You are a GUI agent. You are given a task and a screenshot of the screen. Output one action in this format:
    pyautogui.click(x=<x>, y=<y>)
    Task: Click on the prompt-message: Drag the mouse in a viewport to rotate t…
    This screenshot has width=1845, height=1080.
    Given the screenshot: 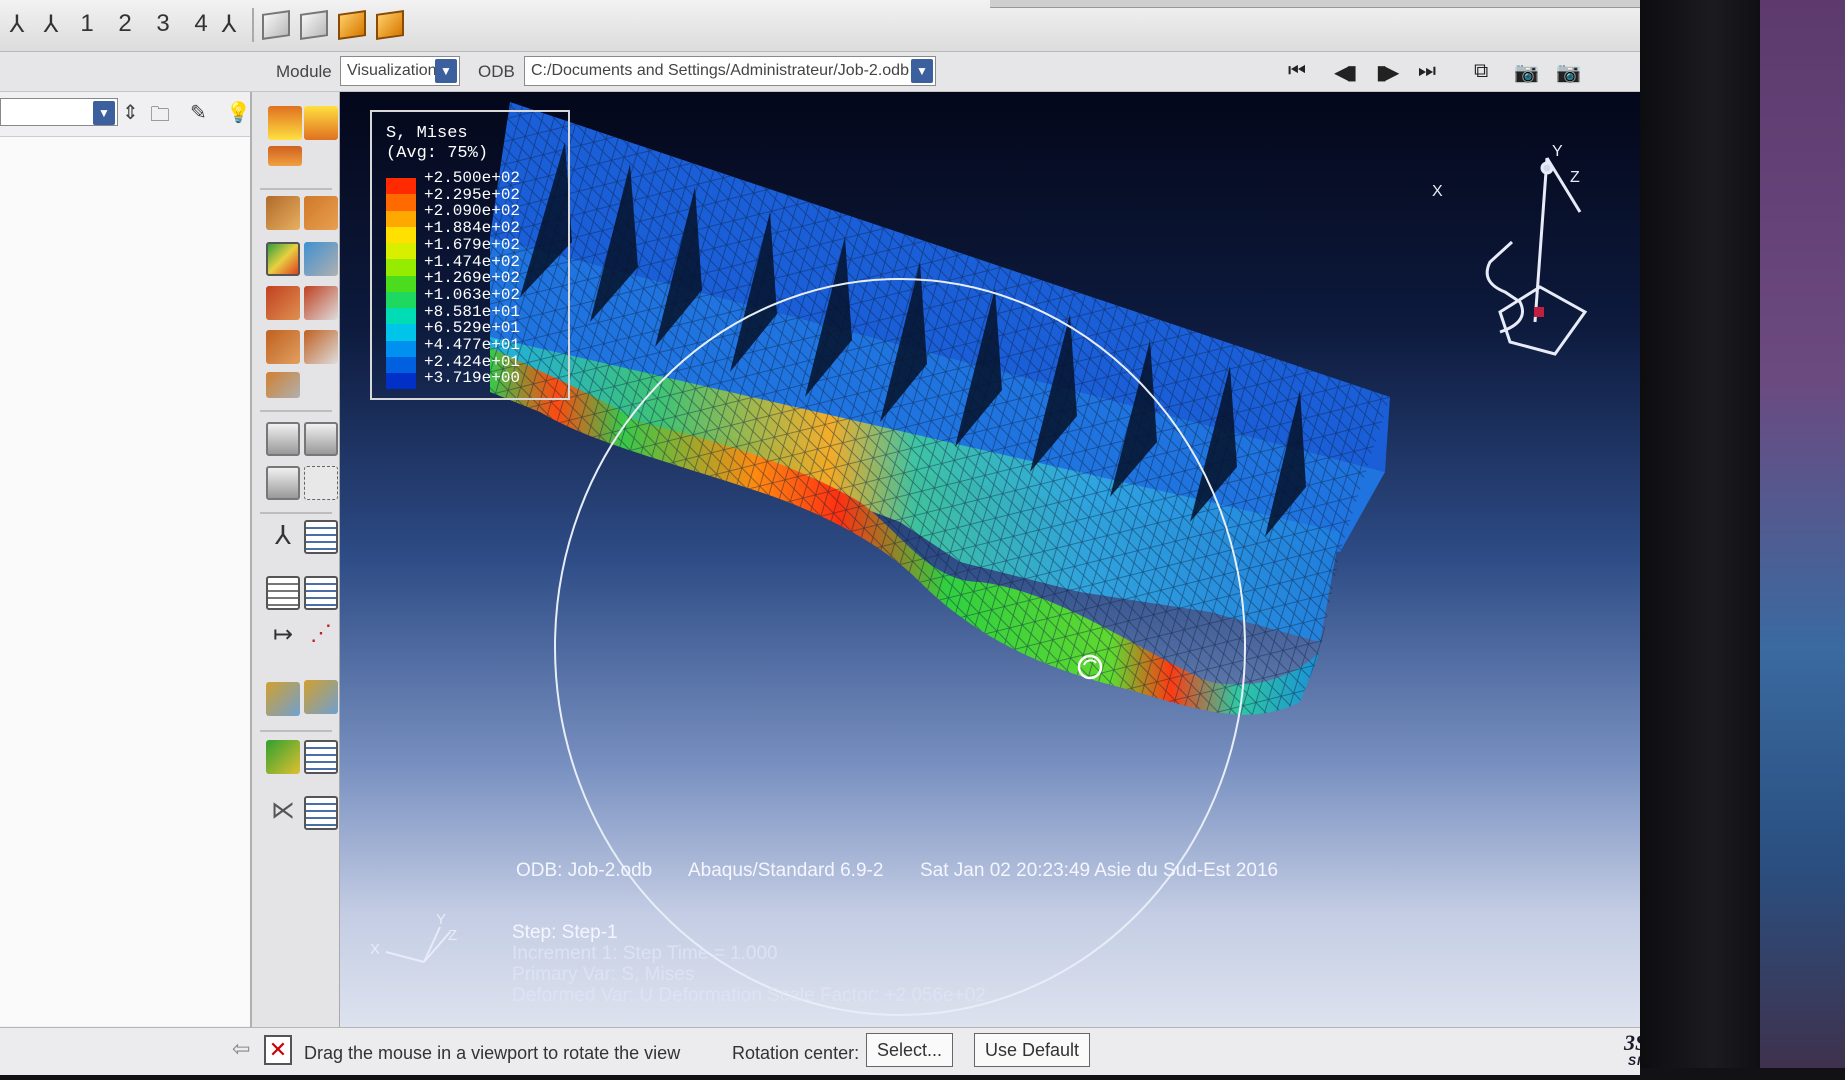 What is the action you would take?
    pyautogui.click(x=492, y=1053)
    